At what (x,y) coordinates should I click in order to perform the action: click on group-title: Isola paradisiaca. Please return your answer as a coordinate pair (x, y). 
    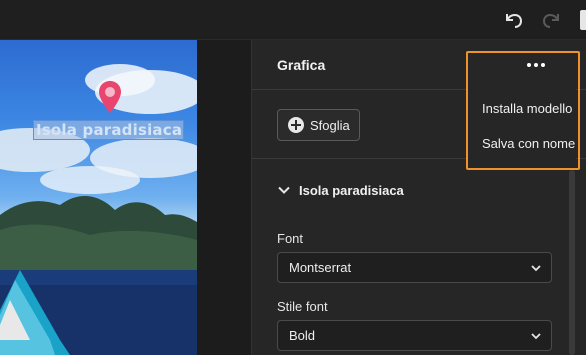
    Looking at the image, I should click on (351, 190).